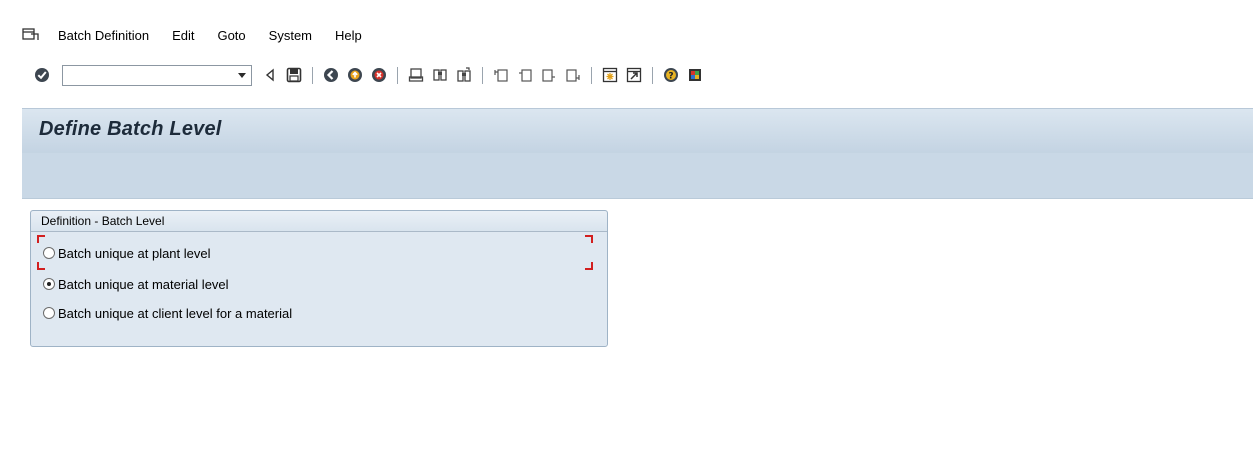 This screenshot has width=1253, height=460. Describe the element at coordinates (634, 75) in the screenshot. I see `shortcut-icon` at that location.